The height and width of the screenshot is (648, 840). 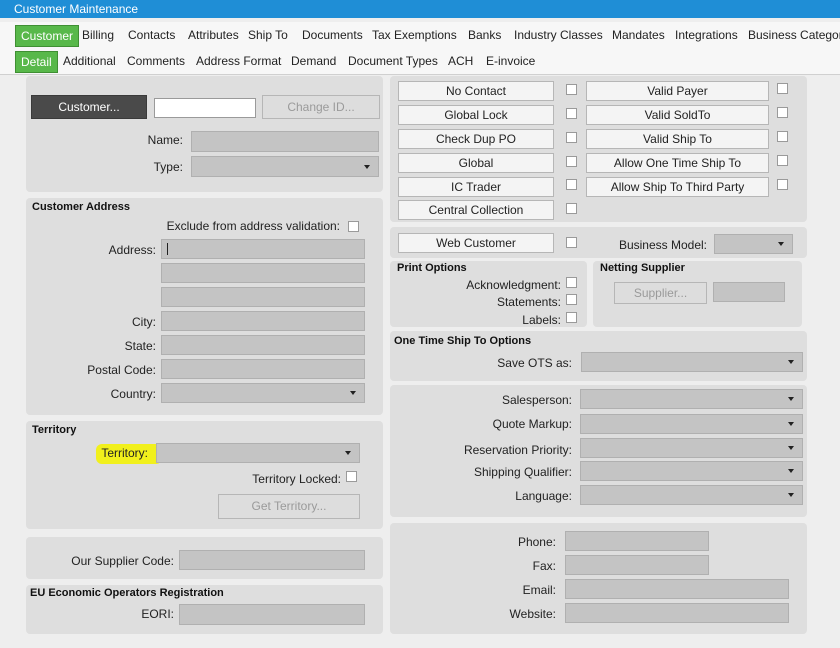 I want to click on tab-address-format: Address Format, so click(x=238, y=61).